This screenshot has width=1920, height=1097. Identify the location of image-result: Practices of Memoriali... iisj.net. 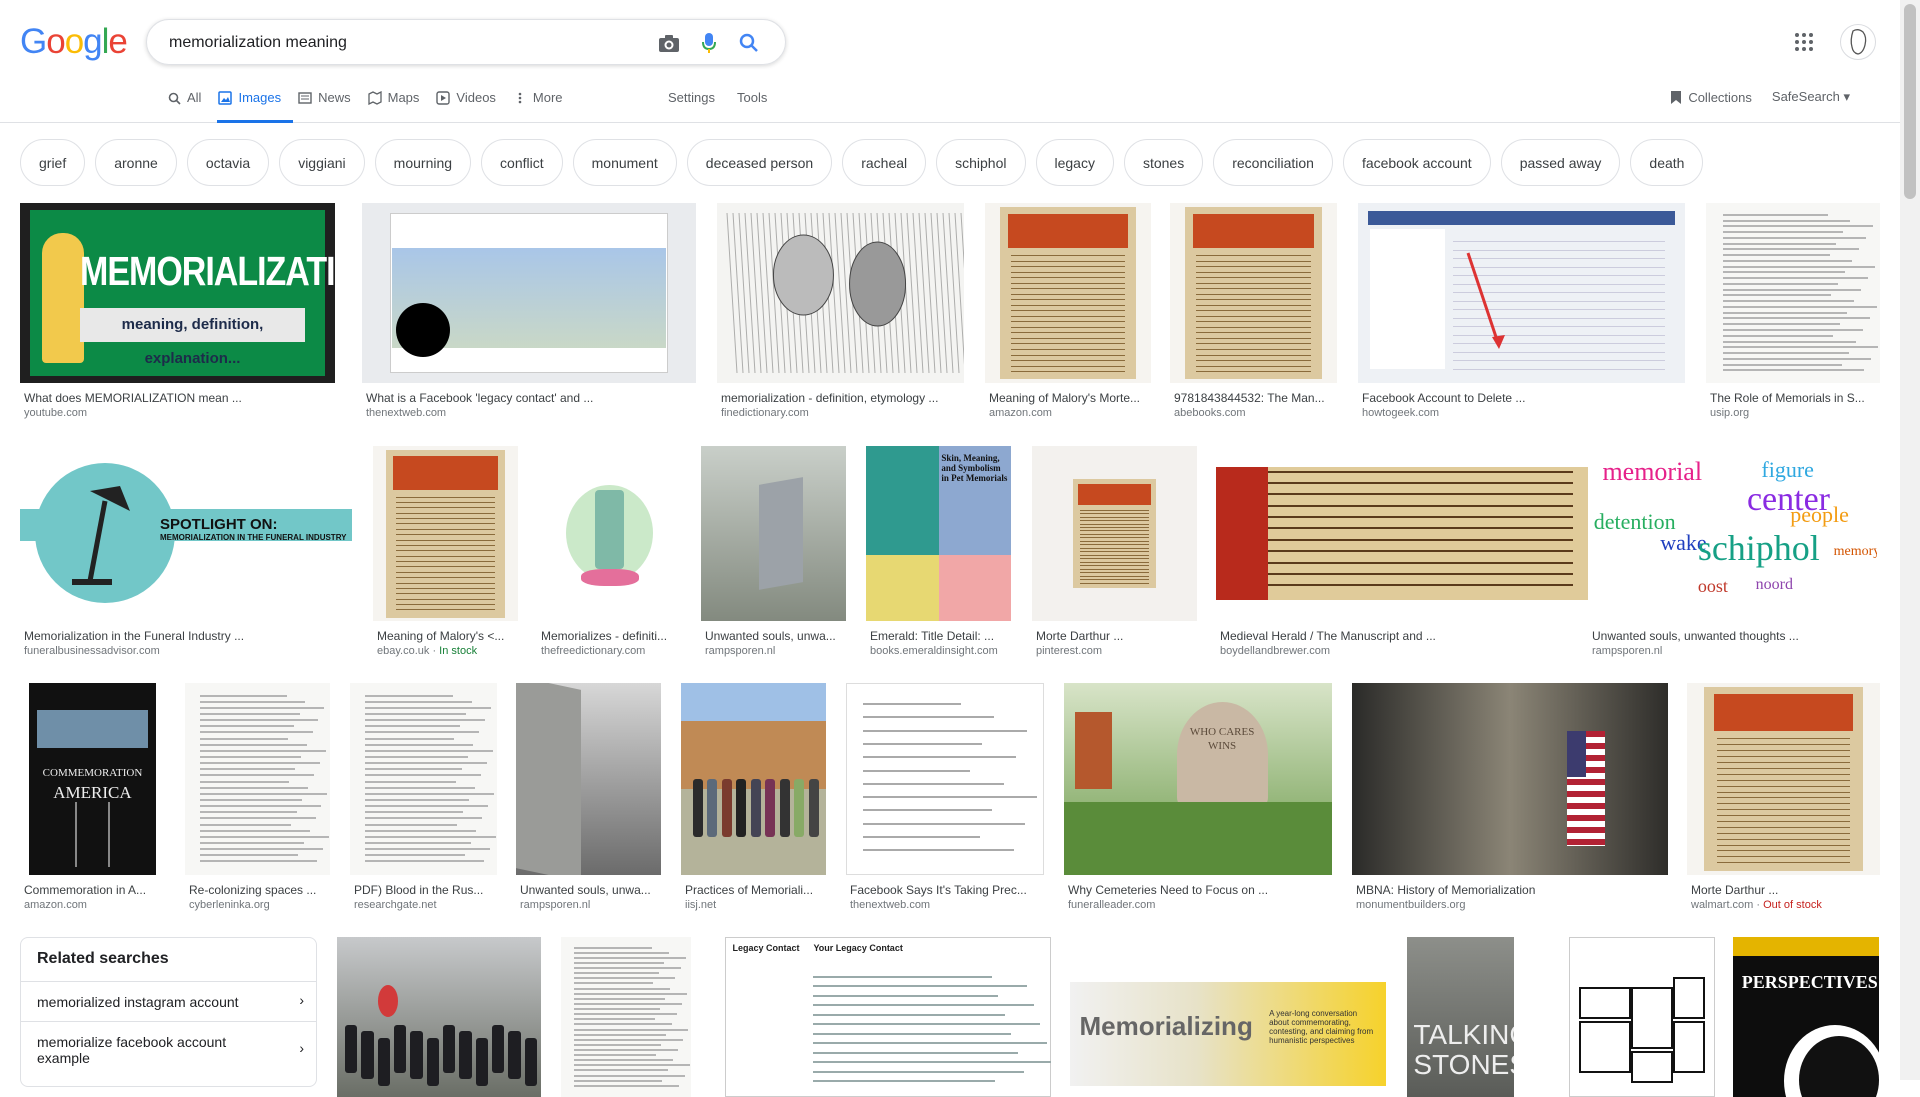
(753, 799).